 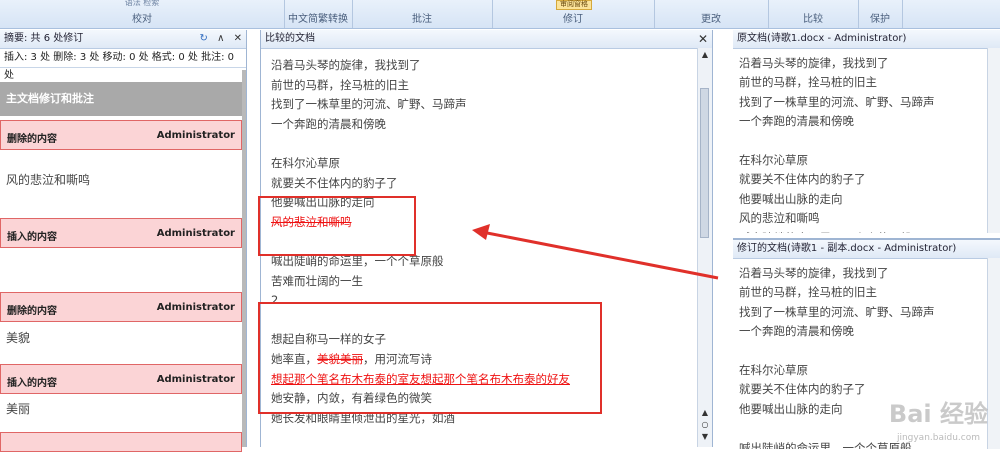 What do you see at coordinates (837, 218) in the screenshot?
I see `document-line: 风的悲泣和嘶鸣` at bounding box center [837, 218].